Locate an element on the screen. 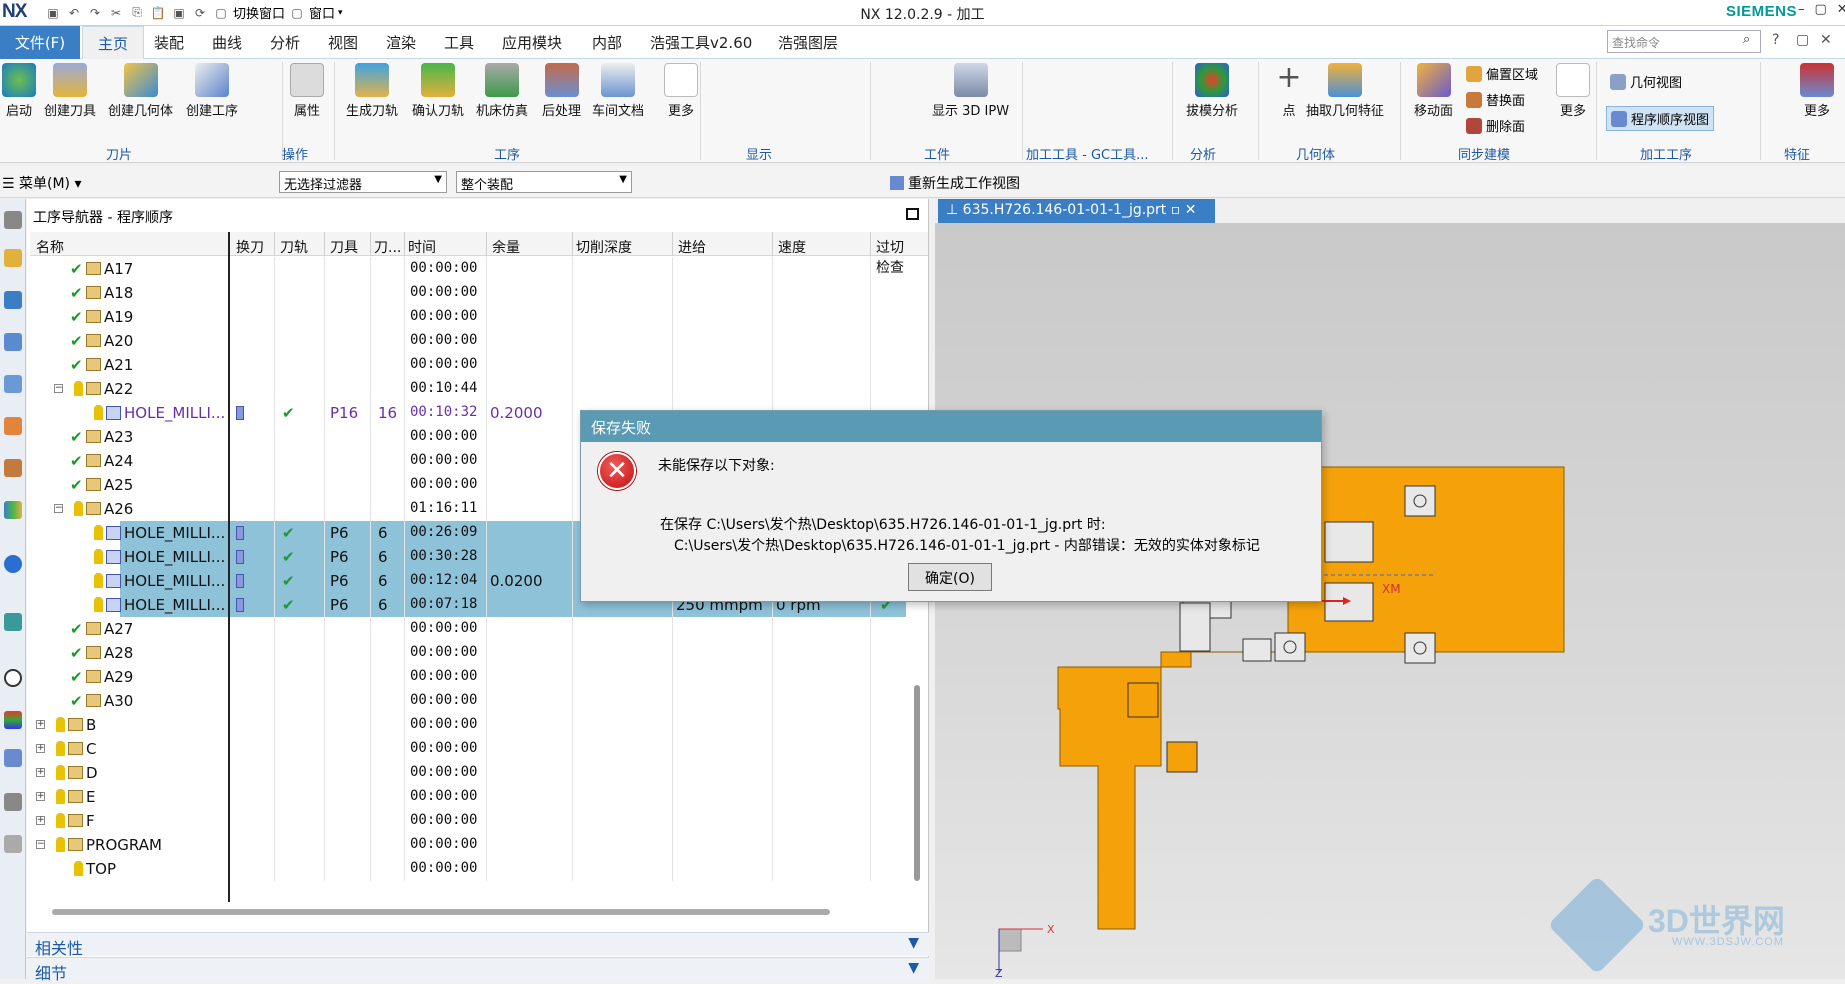  col-header-cut-depth: 切削深度 is located at coordinates (604, 247).